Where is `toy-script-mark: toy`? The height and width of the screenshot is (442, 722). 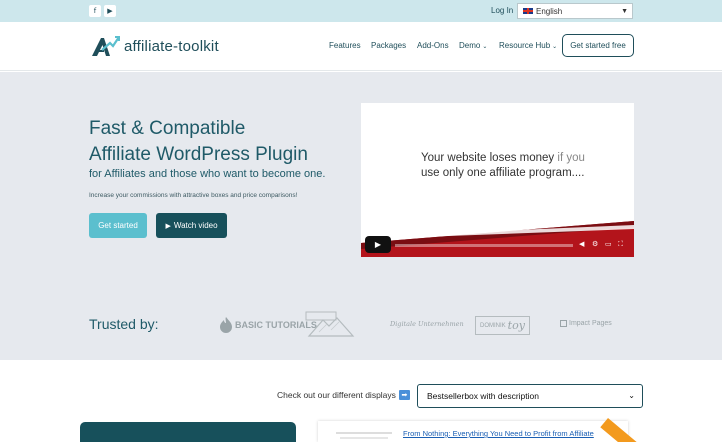
toy-script-mark: toy is located at coordinates (516, 325).